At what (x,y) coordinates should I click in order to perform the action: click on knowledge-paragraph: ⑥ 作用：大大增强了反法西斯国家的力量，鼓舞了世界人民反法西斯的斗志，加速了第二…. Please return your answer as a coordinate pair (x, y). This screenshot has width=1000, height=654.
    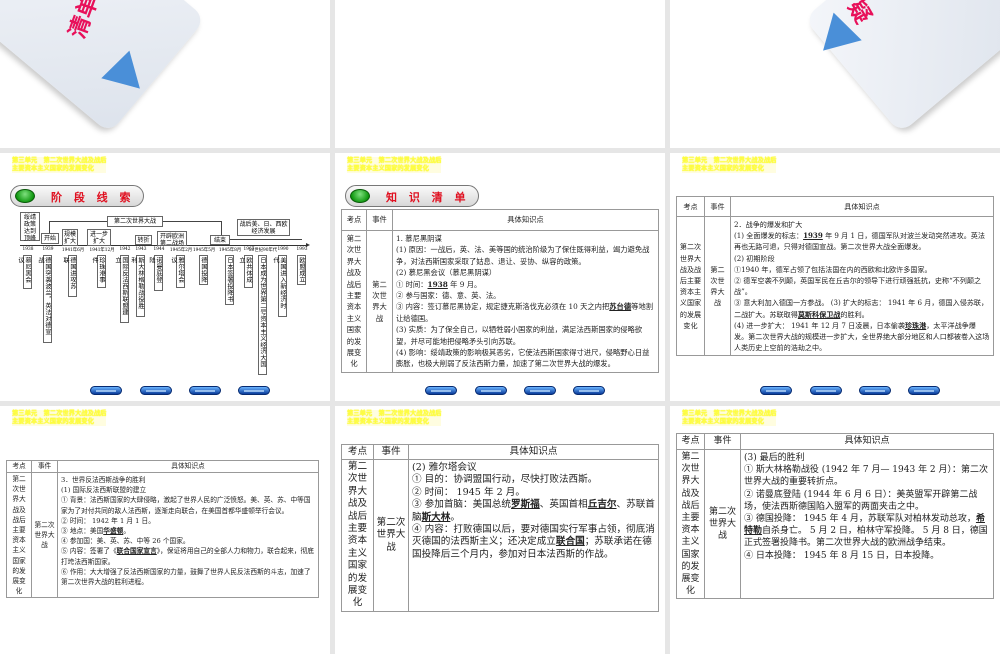
    Looking at the image, I should click on (188, 577).